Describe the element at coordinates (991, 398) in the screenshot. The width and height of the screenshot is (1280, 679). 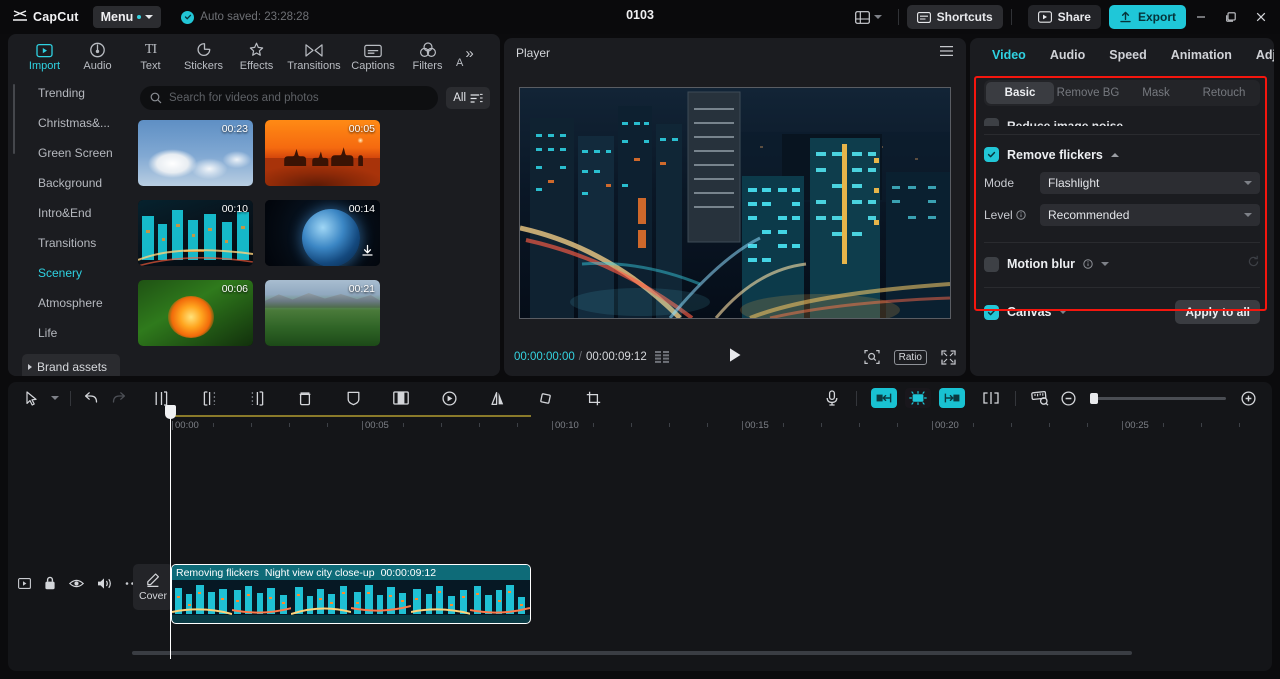
I see `split-adjacent-icon` at that location.